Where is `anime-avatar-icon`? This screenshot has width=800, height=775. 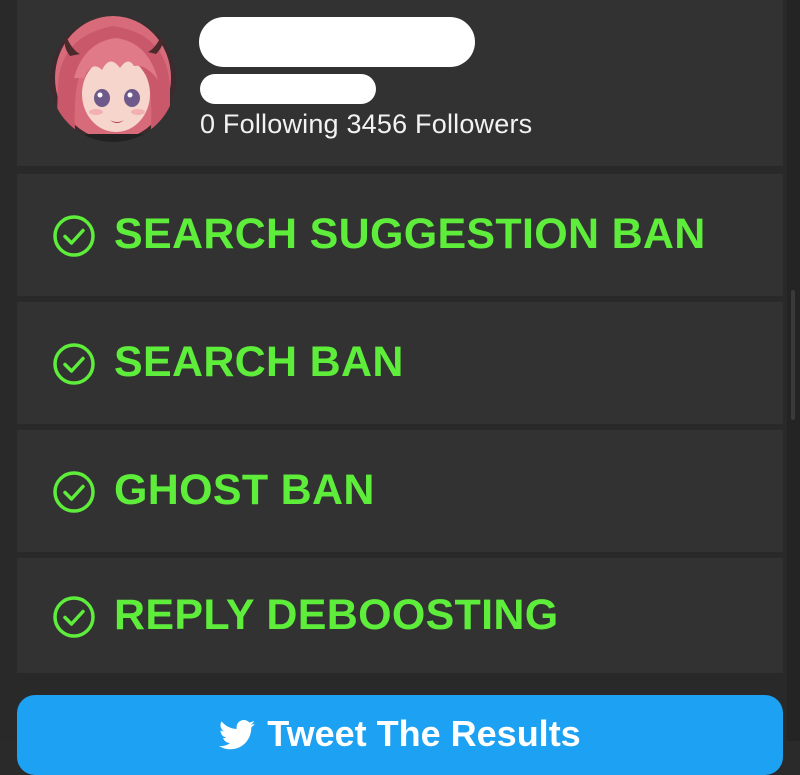 anime-avatar-icon is located at coordinates (113, 79).